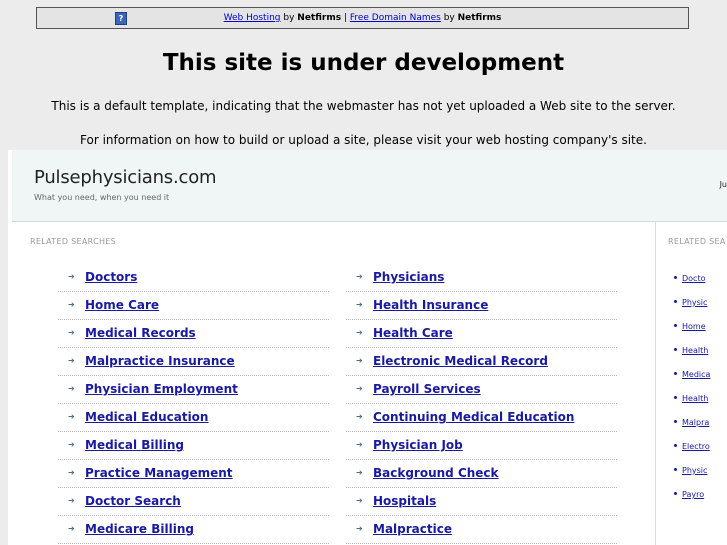  What do you see at coordinates (697, 241) in the screenshot?
I see `sidebar-label: RELATED SEA` at bounding box center [697, 241].